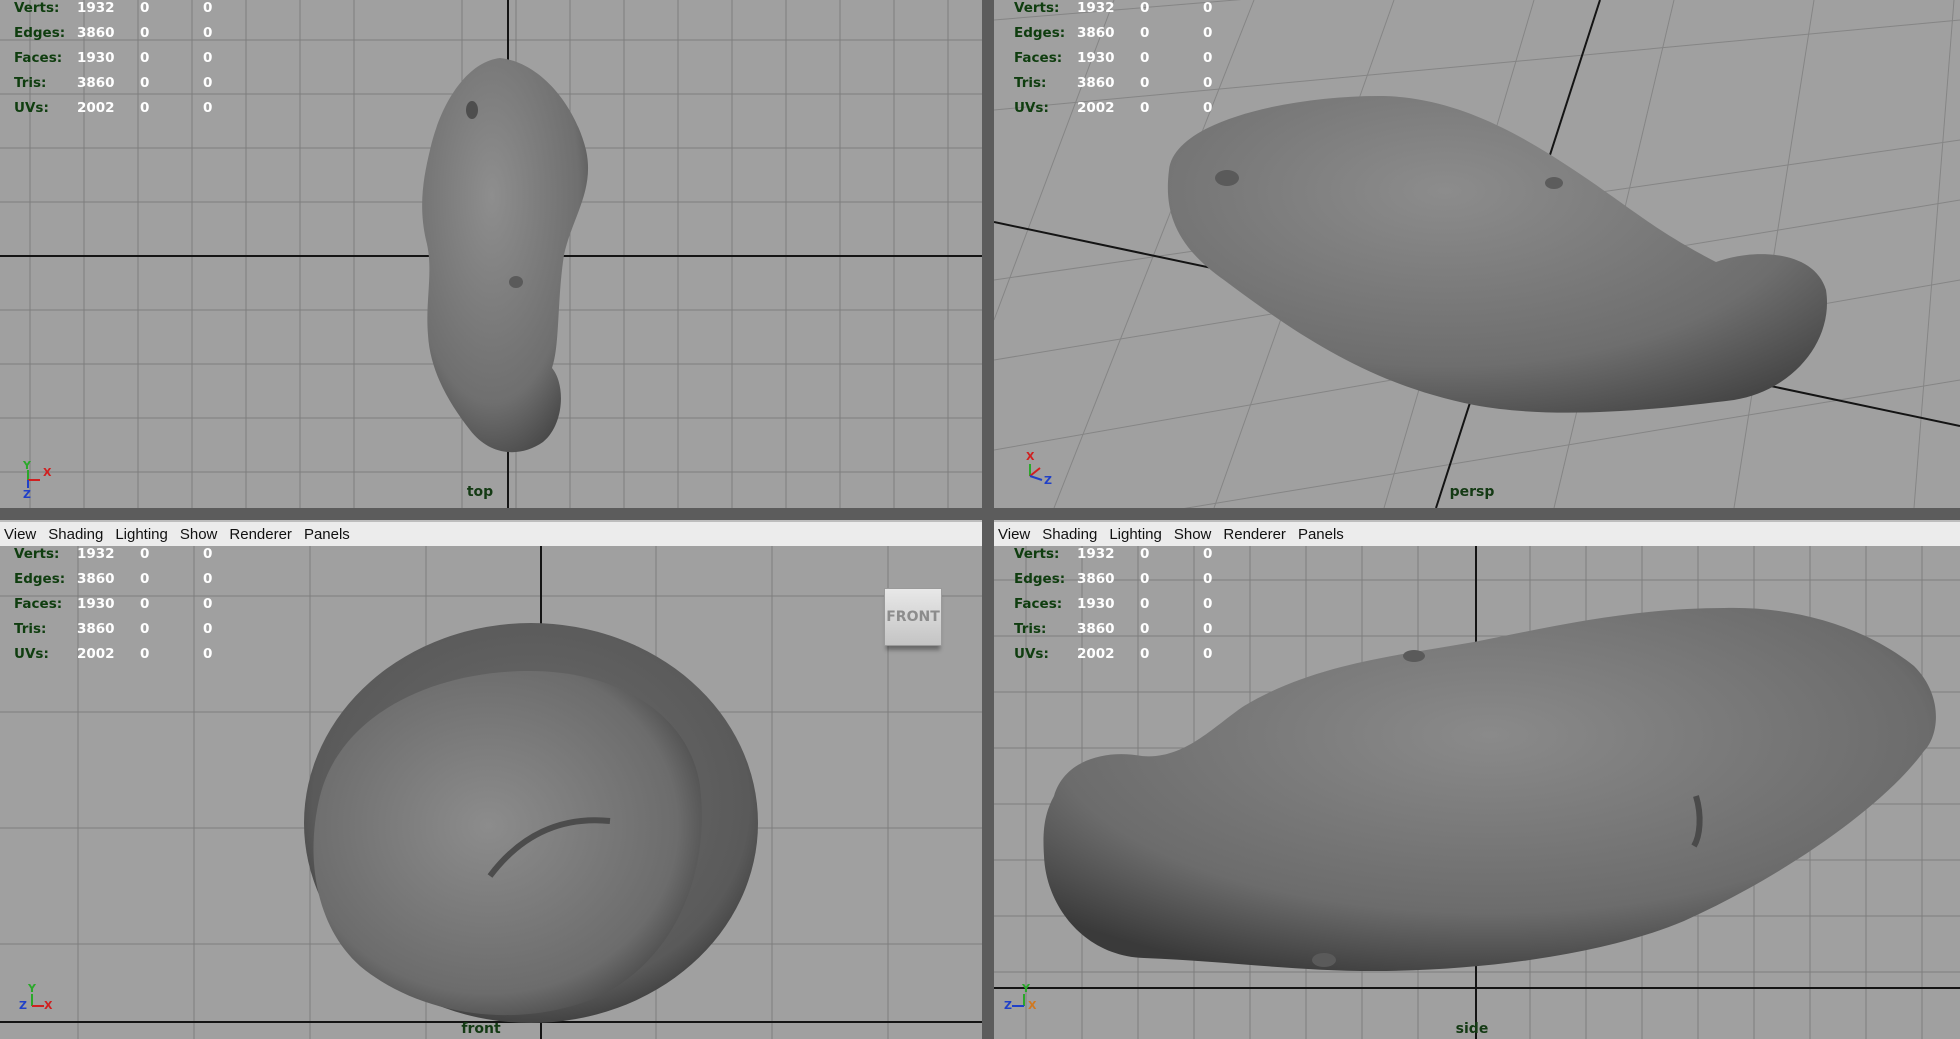 The height and width of the screenshot is (1039, 1960). I want to click on view-cube: FRONT, so click(913, 617).